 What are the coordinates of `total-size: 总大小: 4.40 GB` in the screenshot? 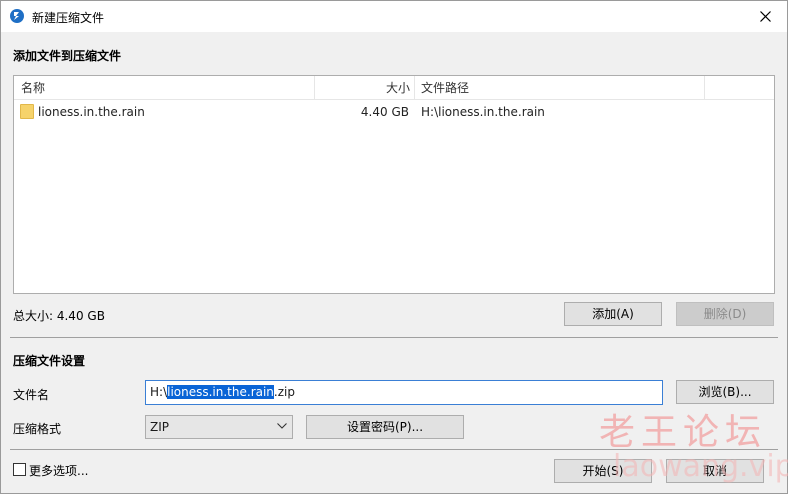 It's located at (59, 316).